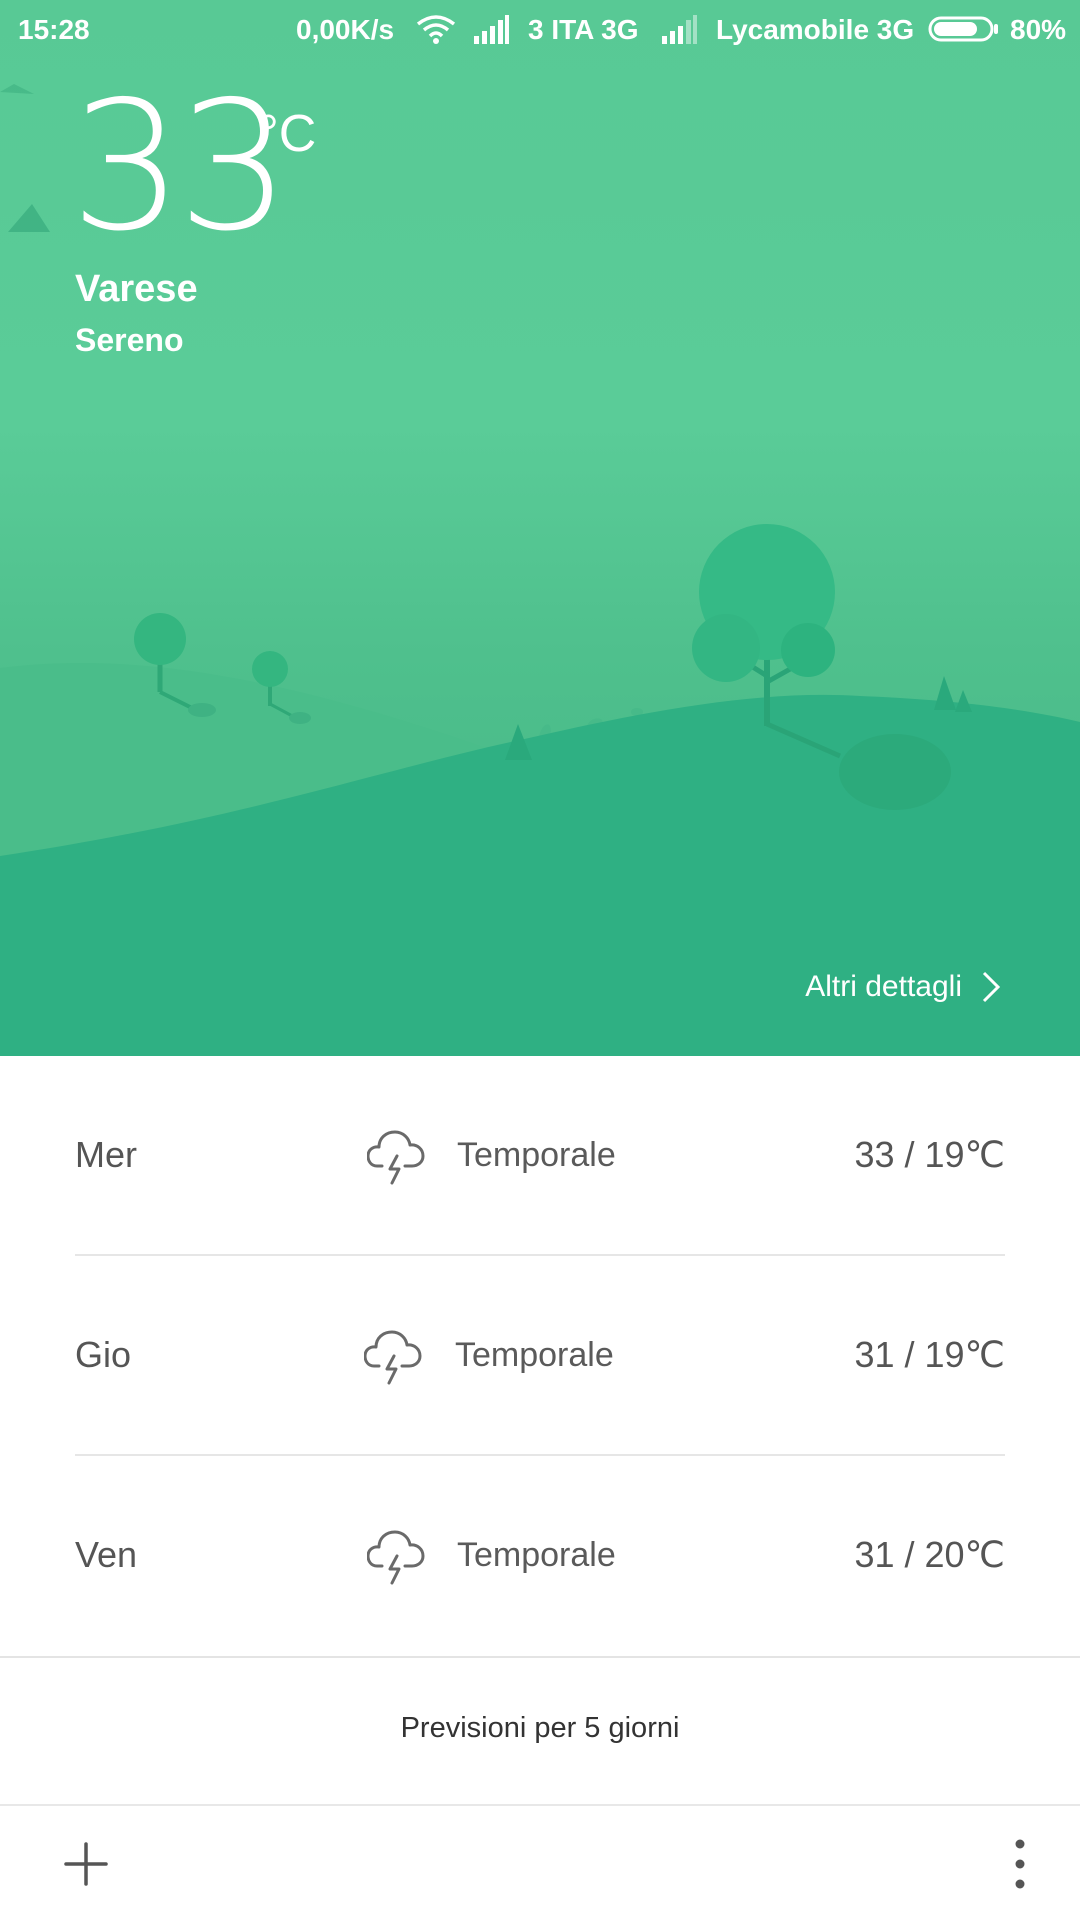 This screenshot has height=1920, width=1080. I want to click on forecast-temp-range: 33 / 19℃, so click(929, 1154).